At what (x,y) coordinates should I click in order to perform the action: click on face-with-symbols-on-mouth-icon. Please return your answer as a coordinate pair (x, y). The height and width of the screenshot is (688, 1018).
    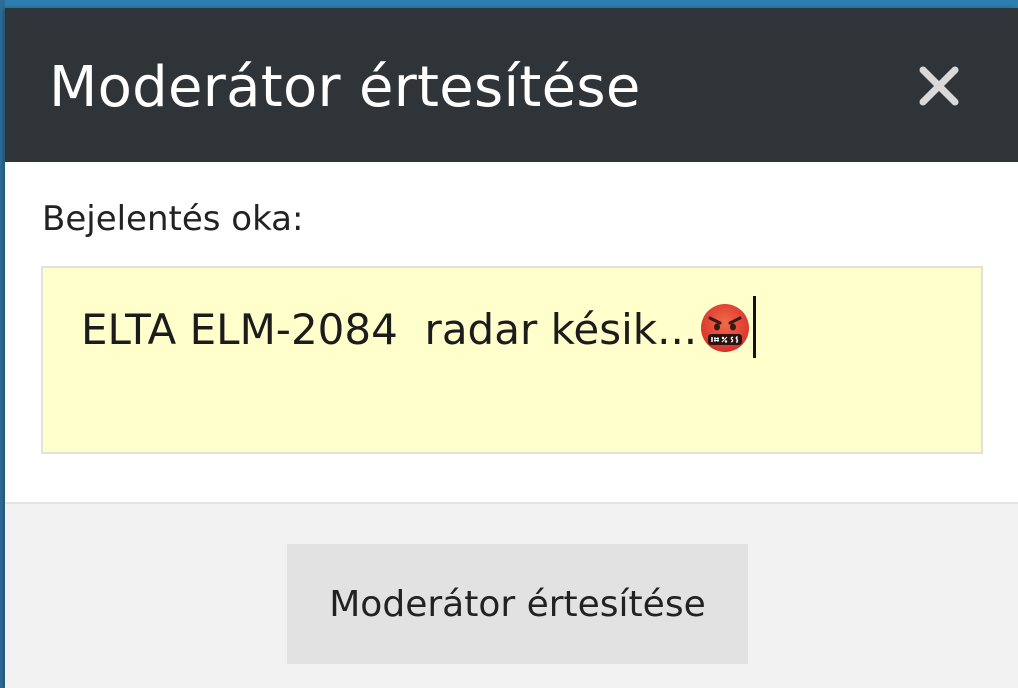
    Looking at the image, I should click on (725, 328).